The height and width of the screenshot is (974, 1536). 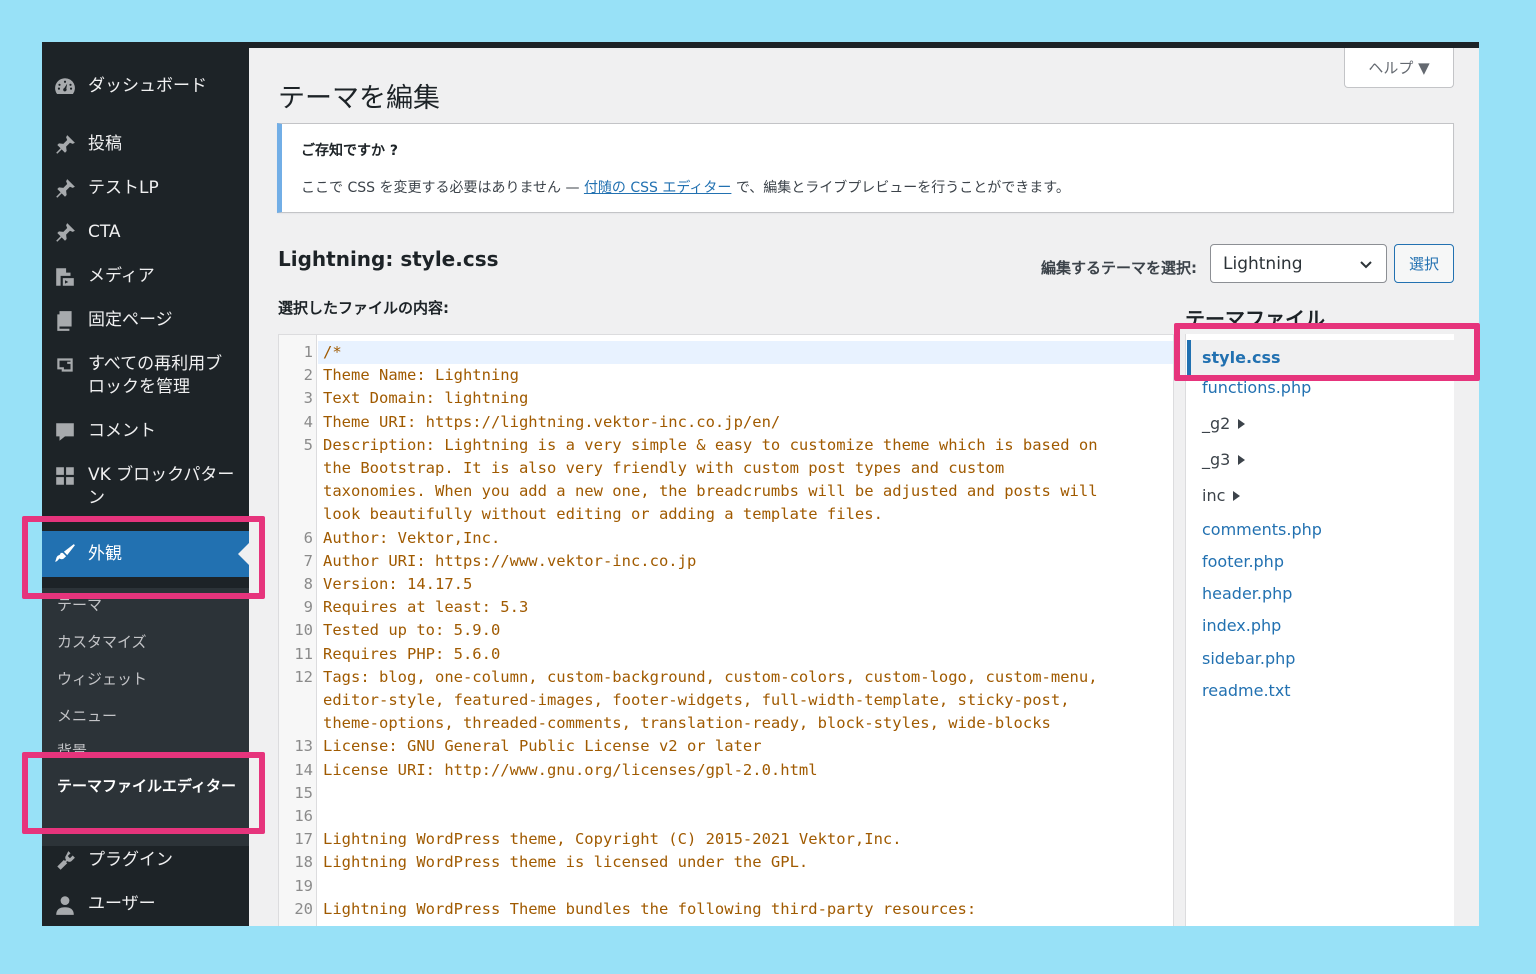 I want to click on line-number: 1, so click(x=308, y=352).